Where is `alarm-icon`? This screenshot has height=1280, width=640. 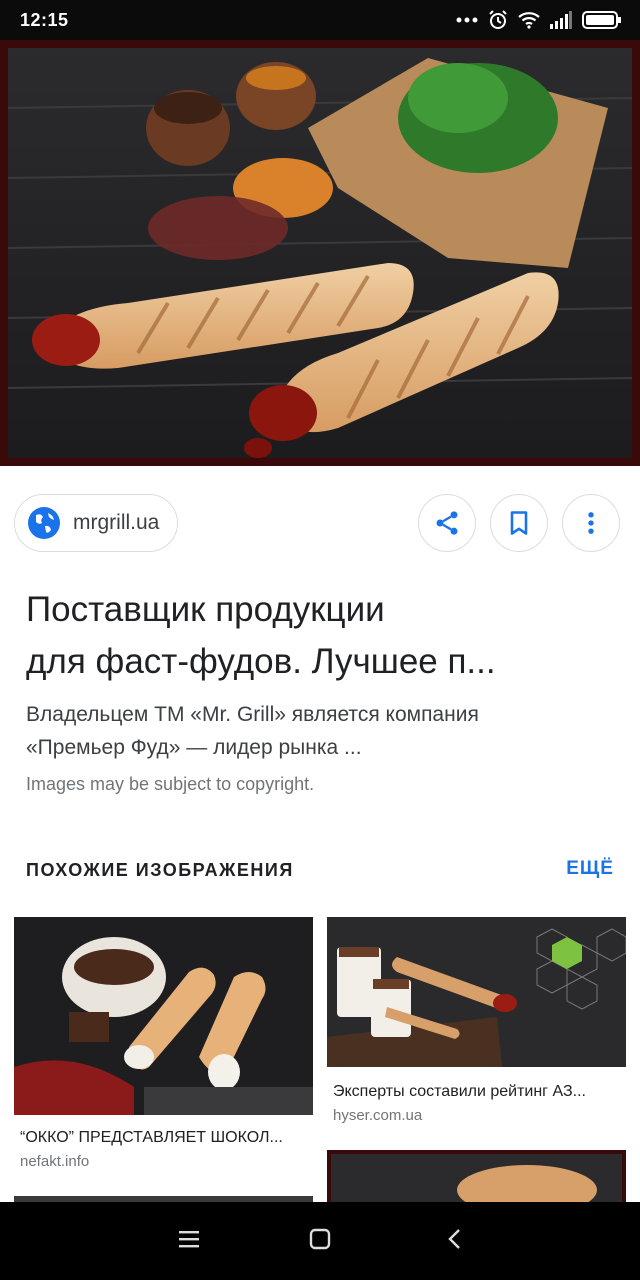 alarm-icon is located at coordinates (498, 20).